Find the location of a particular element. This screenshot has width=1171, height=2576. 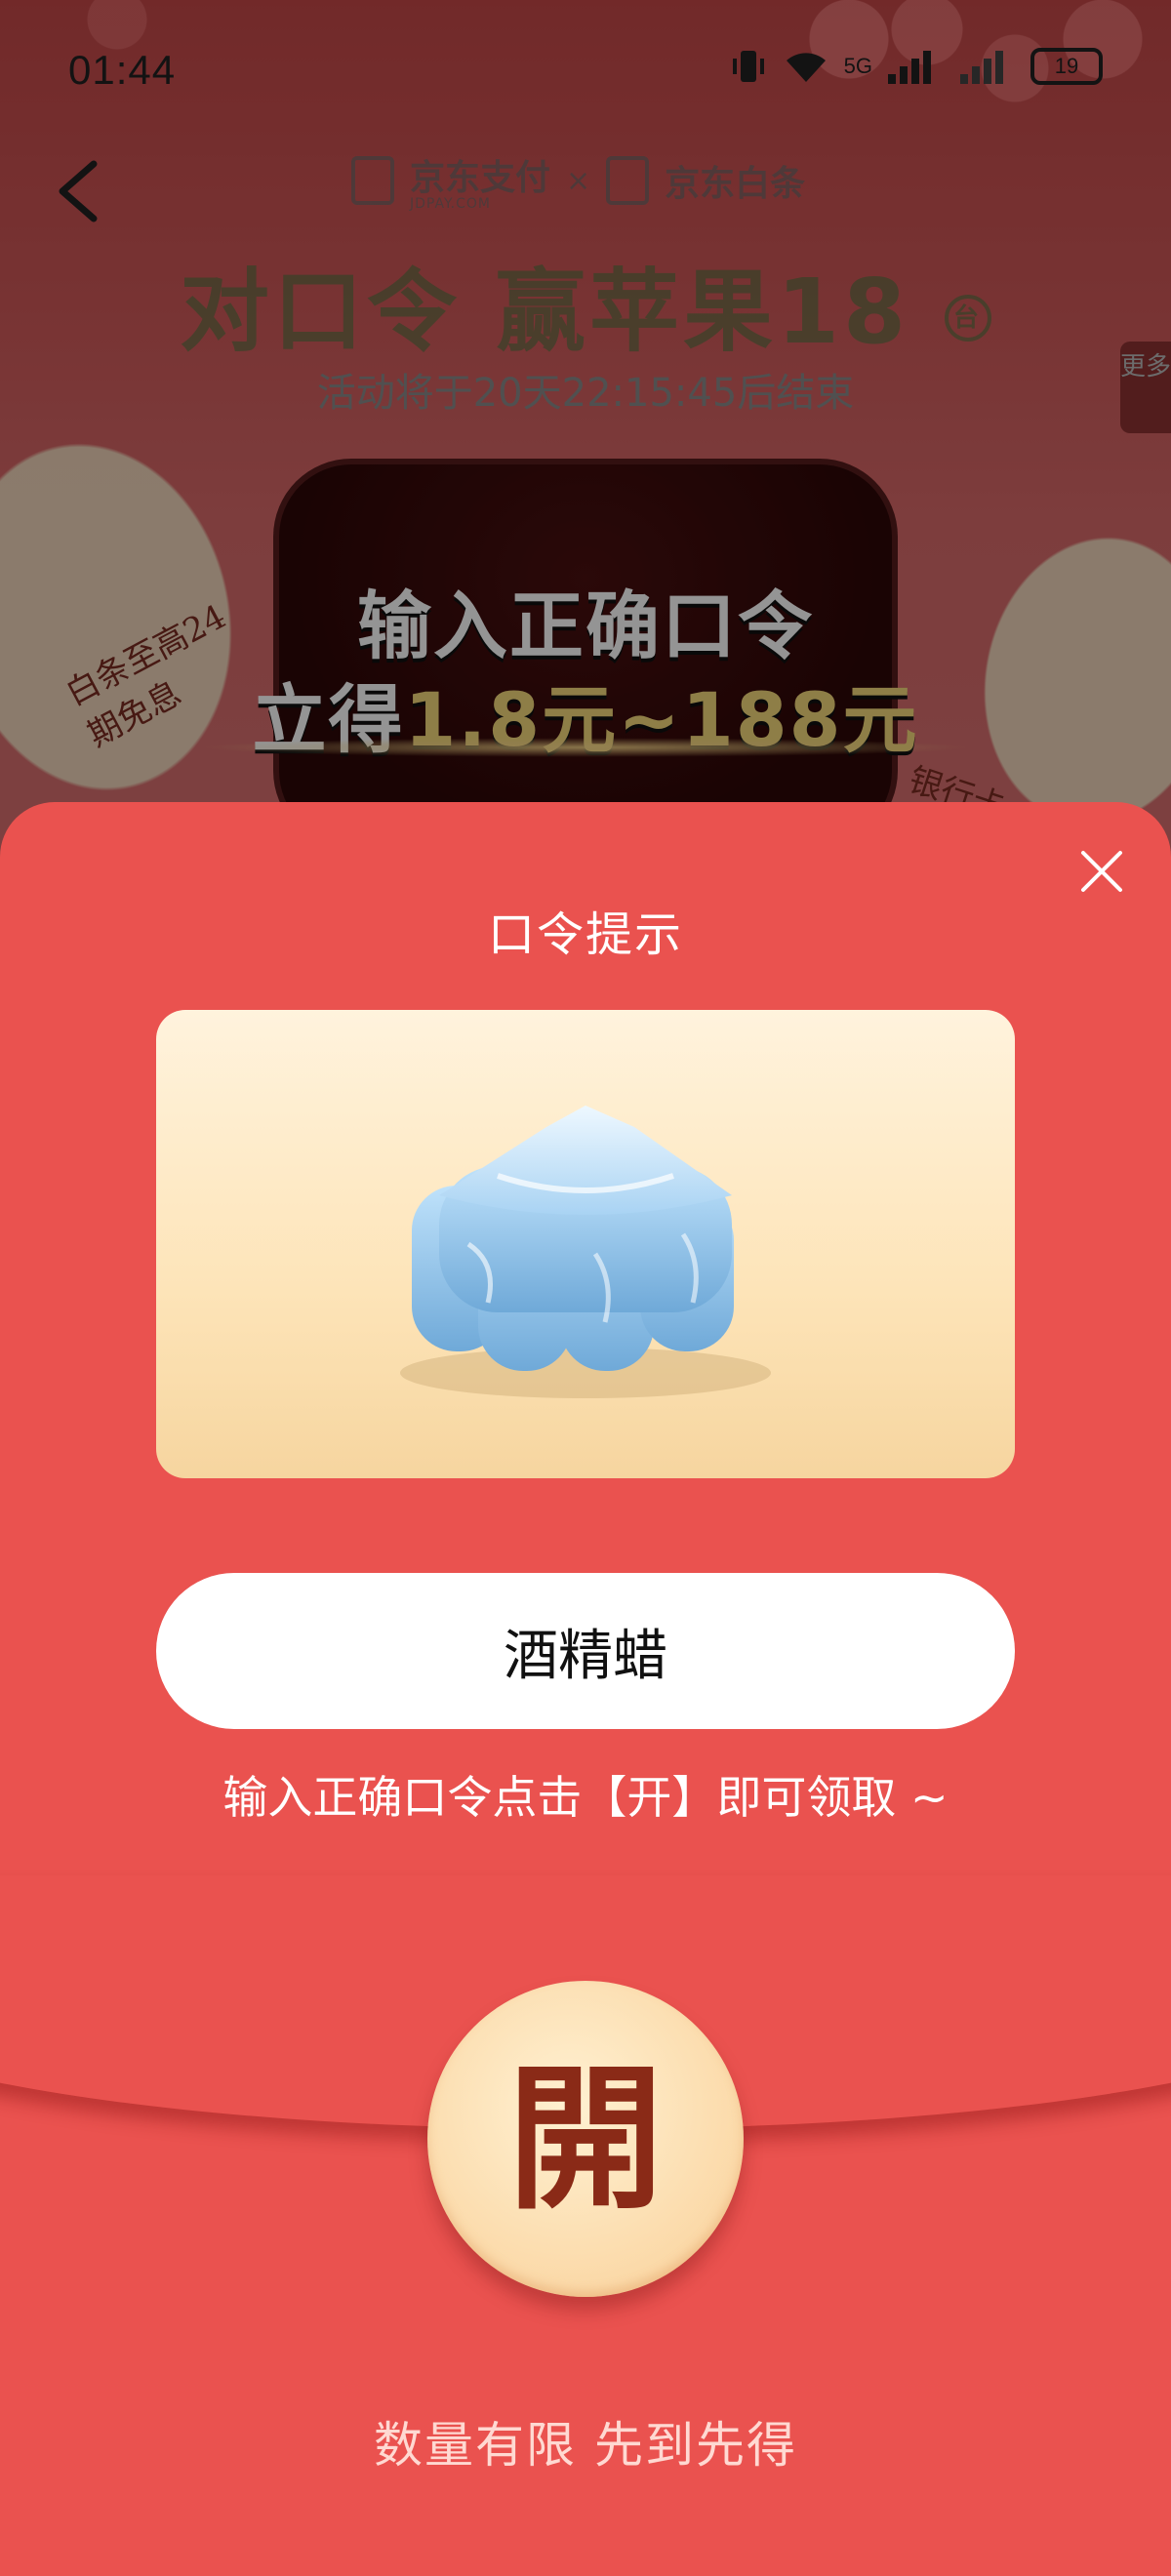

hint-image-card is located at coordinates (585, 1244).